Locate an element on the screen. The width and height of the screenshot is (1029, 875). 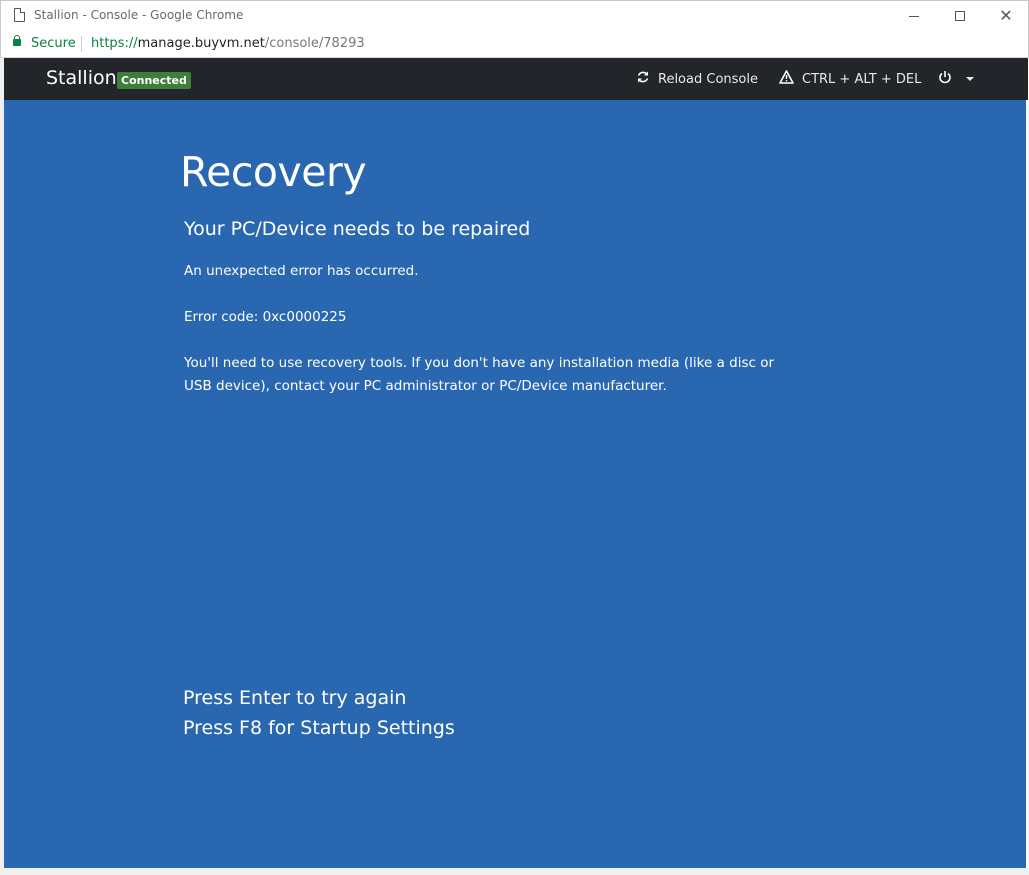
ctrl-alt-del-button: CTRL + ALT + DEL is located at coordinates (850, 79).